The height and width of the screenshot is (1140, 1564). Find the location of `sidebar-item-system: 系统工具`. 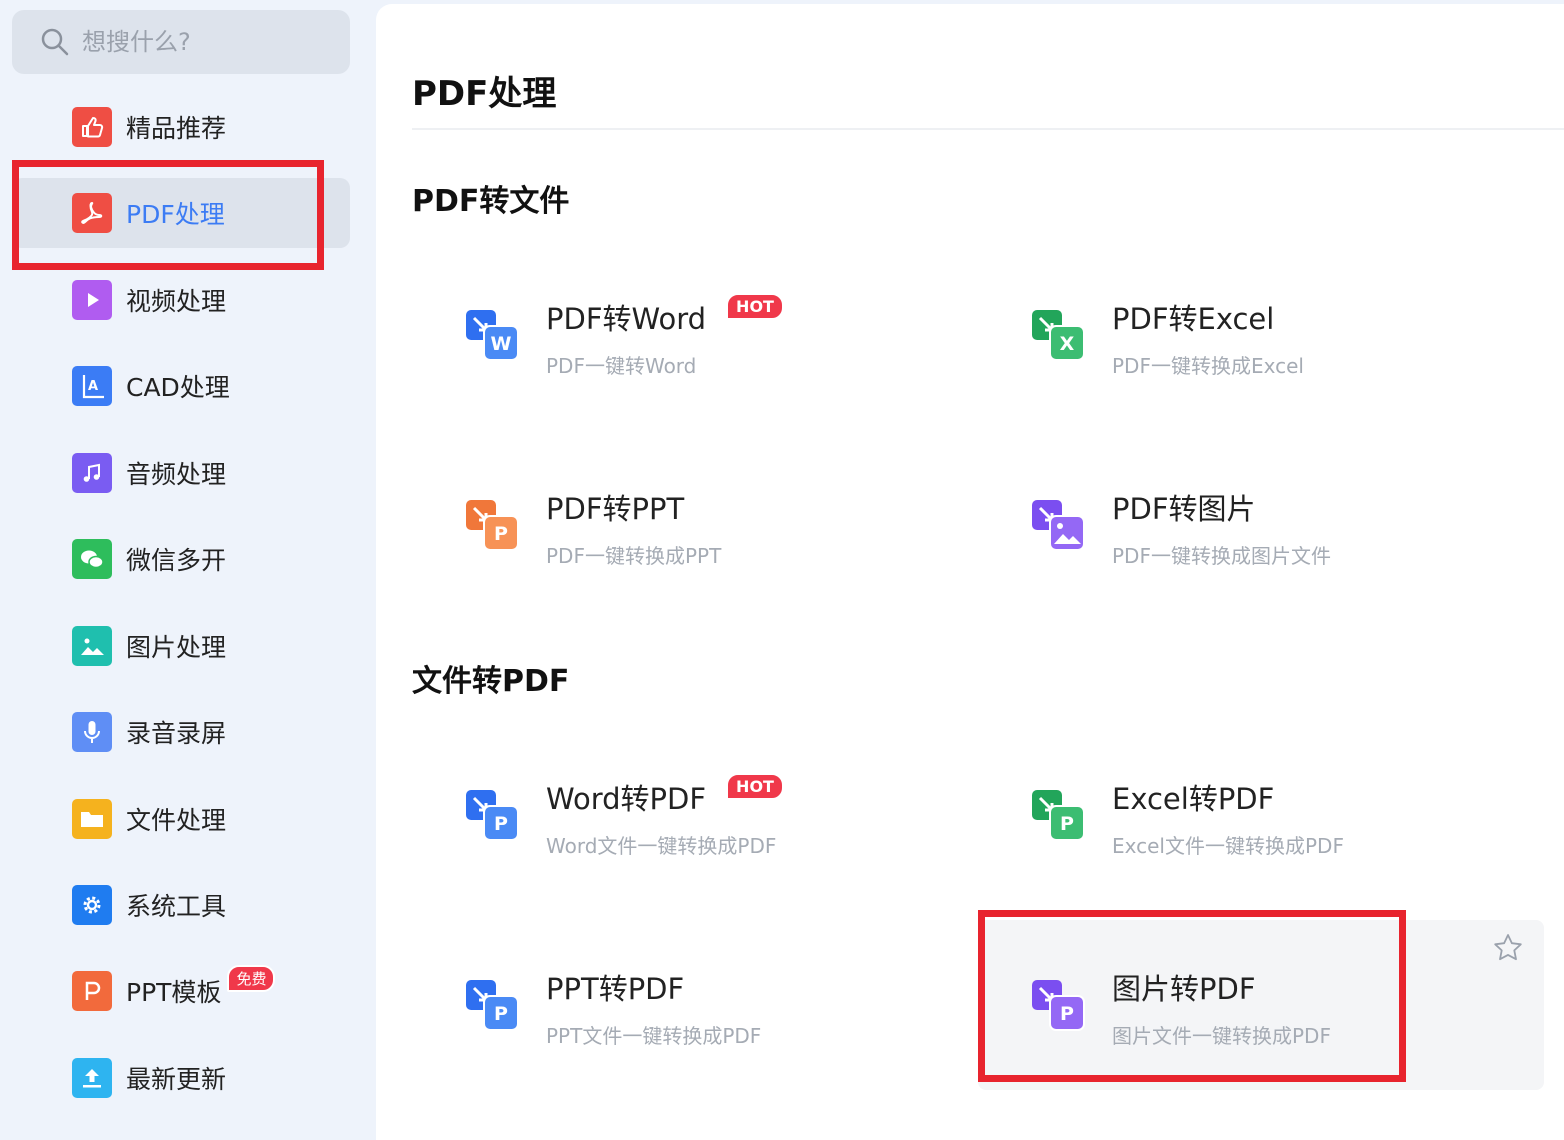

sidebar-item-system: 系统工具 is located at coordinates (181, 905).